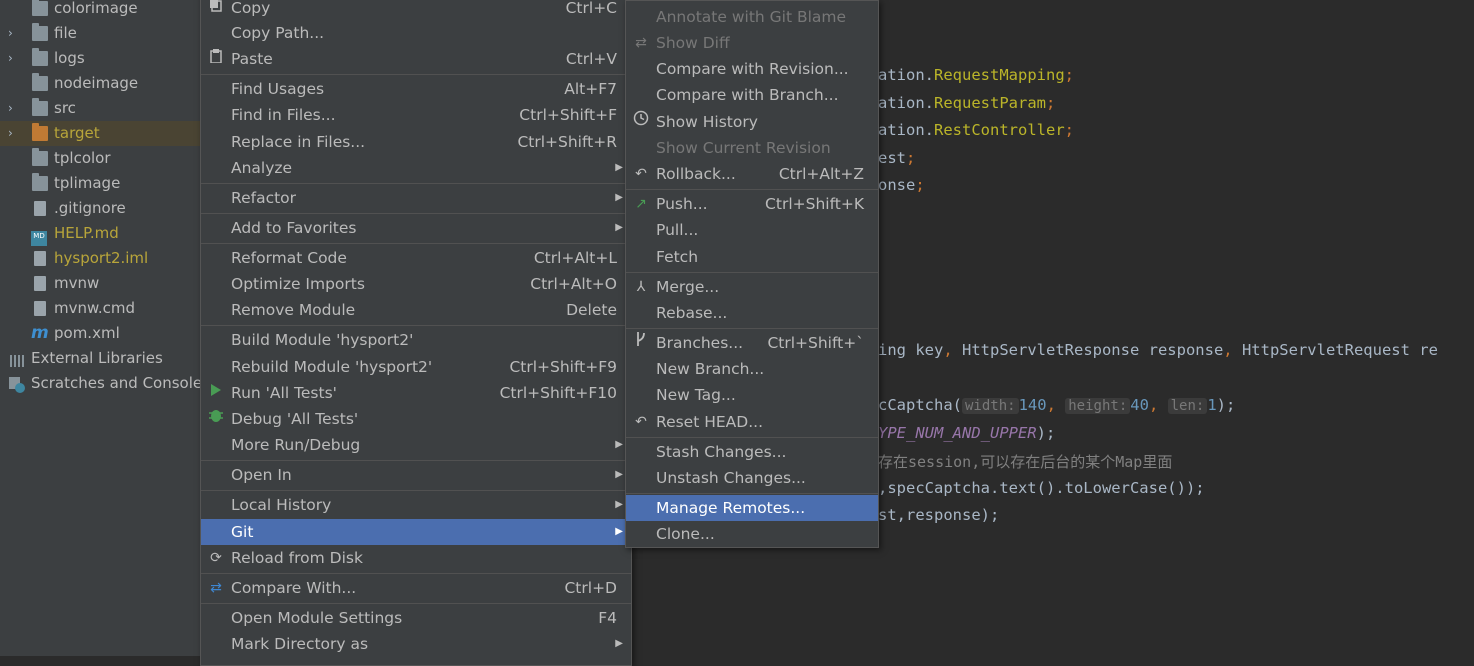  What do you see at coordinates (752, 257) in the screenshot?
I see `menu-item-fetch: Fetch` at bounding box center [752, 257].